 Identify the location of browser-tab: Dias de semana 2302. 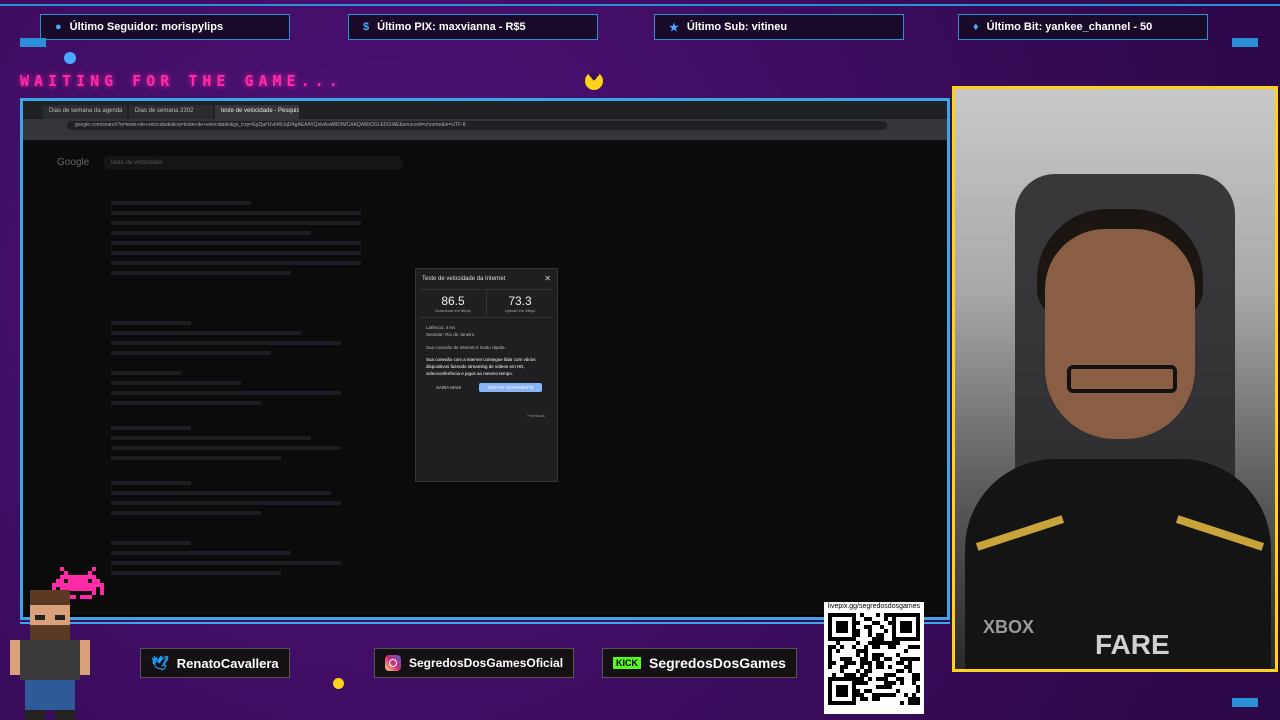
(171, 112).